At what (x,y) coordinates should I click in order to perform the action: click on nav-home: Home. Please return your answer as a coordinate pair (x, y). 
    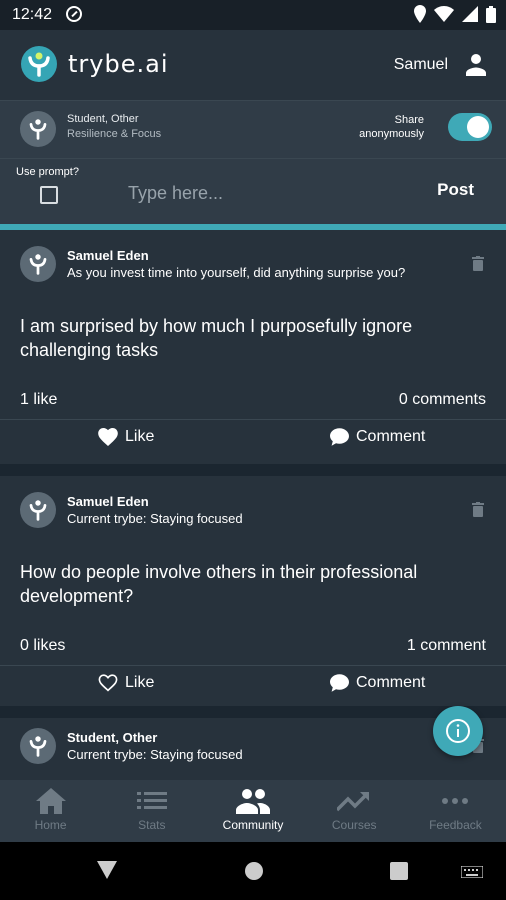
    Looking at the image, I should click on (50, 811).